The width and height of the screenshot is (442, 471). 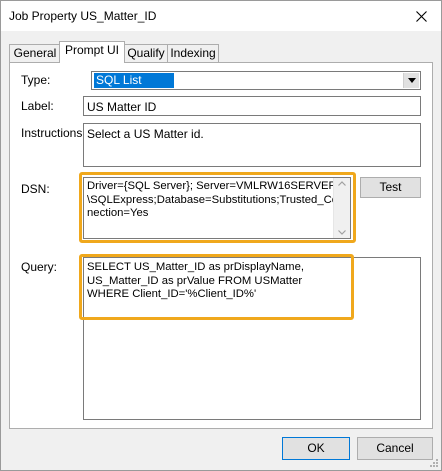 I want to click on cancel-button: Cancel, so click(x=395, y=448).